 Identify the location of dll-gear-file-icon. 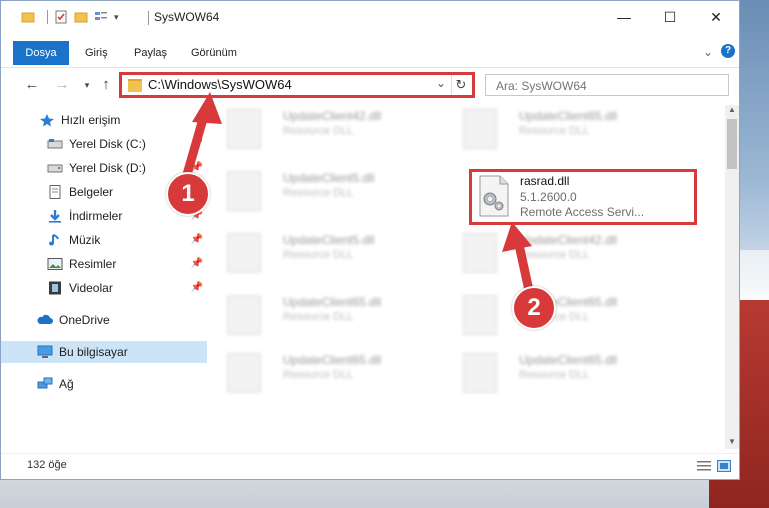
(494, 196).